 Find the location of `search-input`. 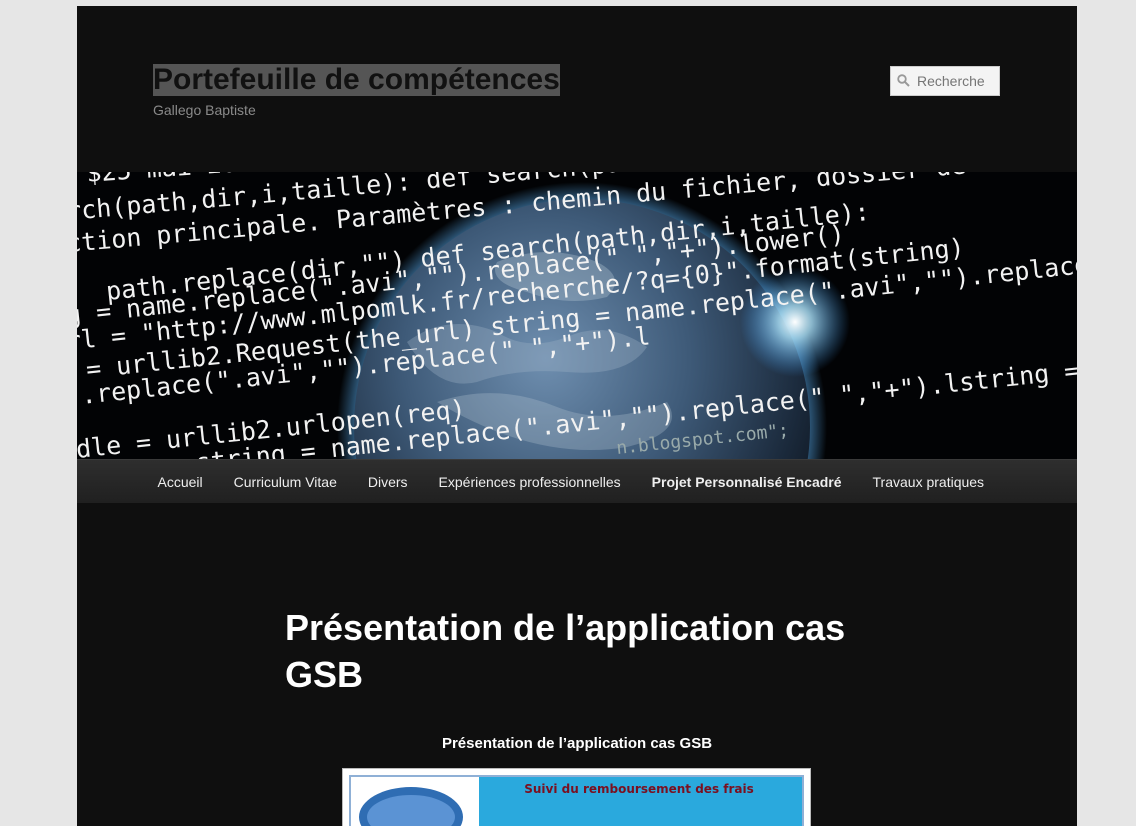

search-input is located at coordinates (955, 81).